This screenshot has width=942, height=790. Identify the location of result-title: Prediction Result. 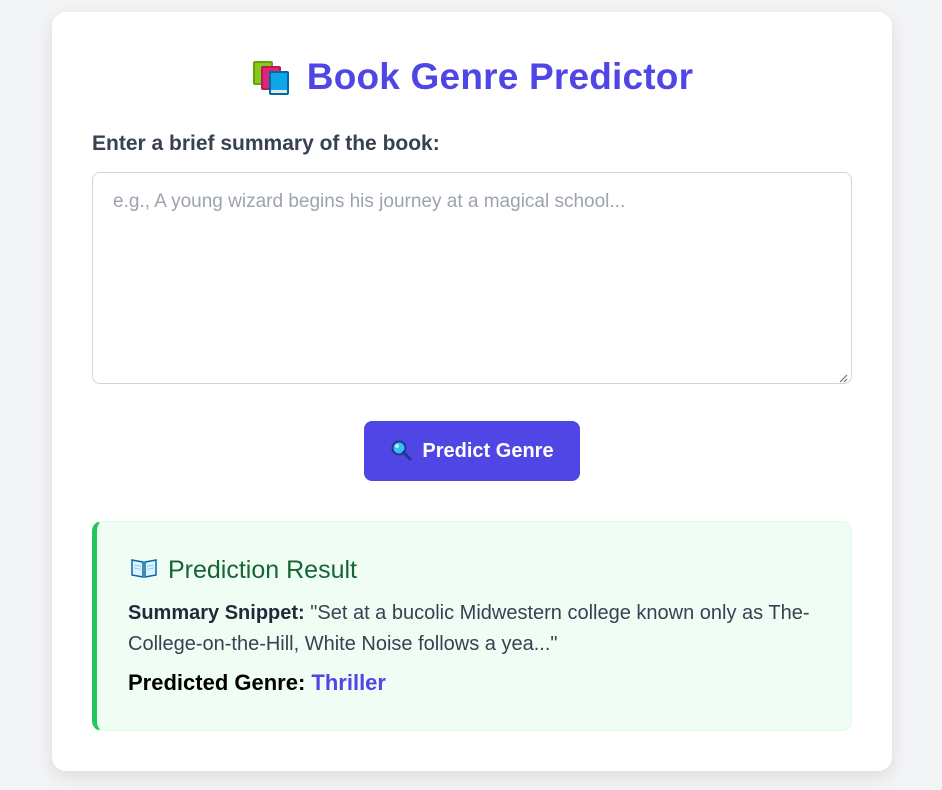
(262, 570).